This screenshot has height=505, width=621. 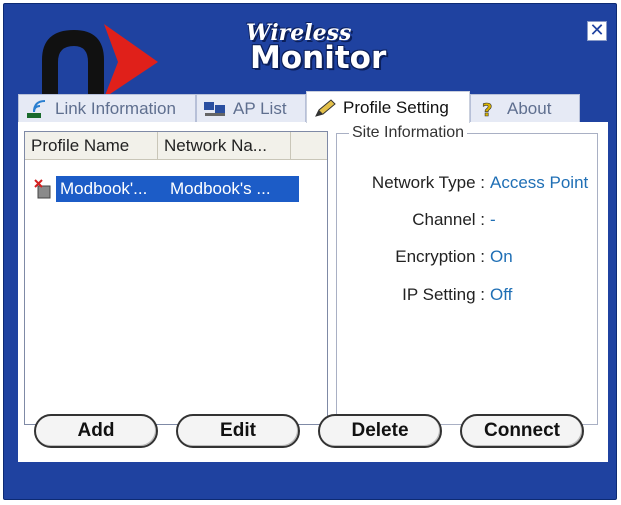 What do you see at coordinates (493, 219) in the screenshot?
I see `field-value: -` at bounding box center [493, 219].